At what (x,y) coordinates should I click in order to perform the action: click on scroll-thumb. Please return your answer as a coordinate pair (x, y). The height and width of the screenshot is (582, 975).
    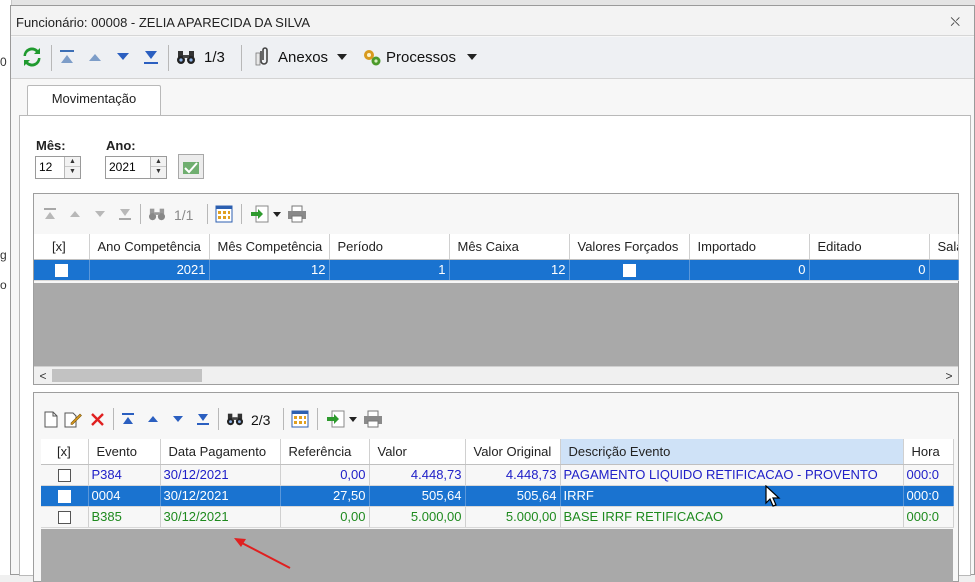
    Looking at the image, I should click on (127, 375).